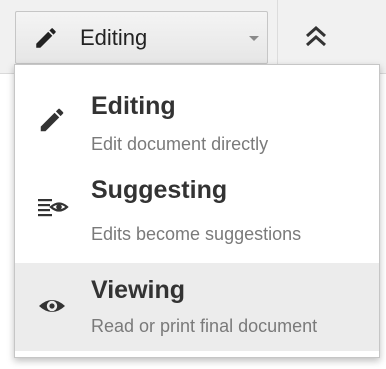  Describe the element at coordinates (180, 144) in the screenshot. I see `menu-item-description: Edit document directly` at that location.